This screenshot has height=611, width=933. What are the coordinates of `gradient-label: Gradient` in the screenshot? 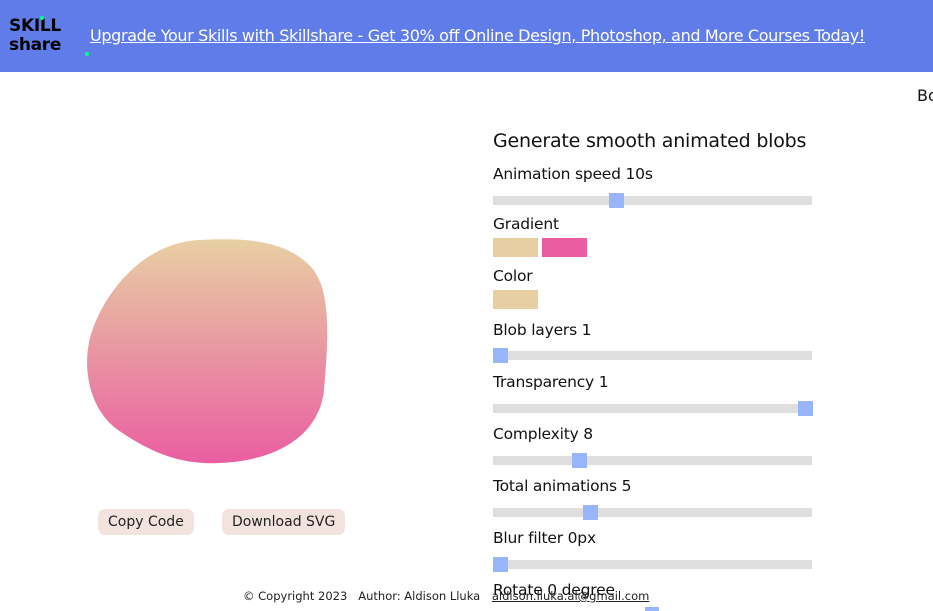 It's located at (526, 224).